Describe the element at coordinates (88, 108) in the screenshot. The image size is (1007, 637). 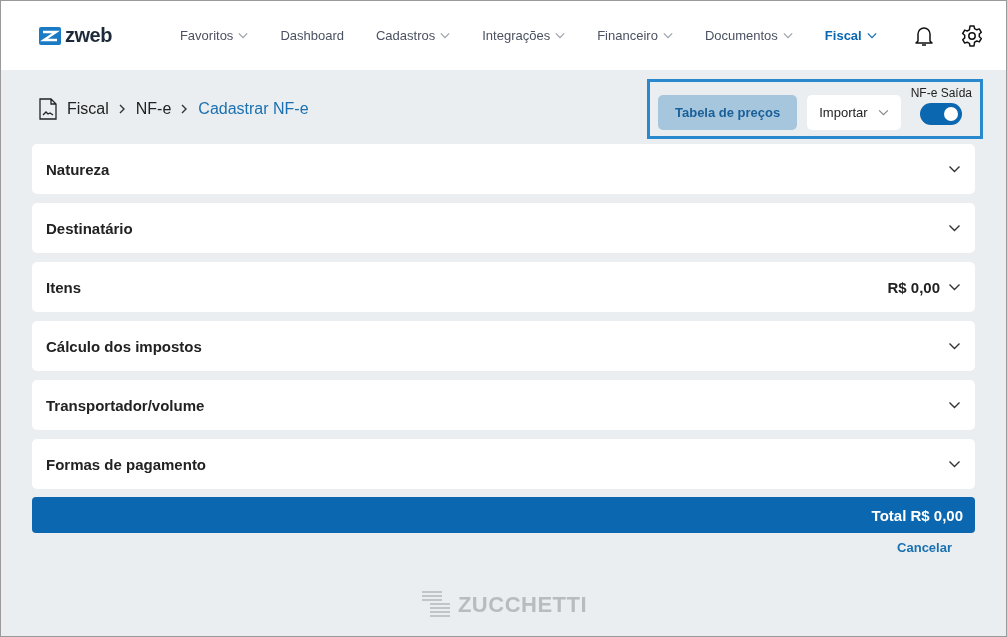
I see `breadcrumb-item: Fiscal` at that location.